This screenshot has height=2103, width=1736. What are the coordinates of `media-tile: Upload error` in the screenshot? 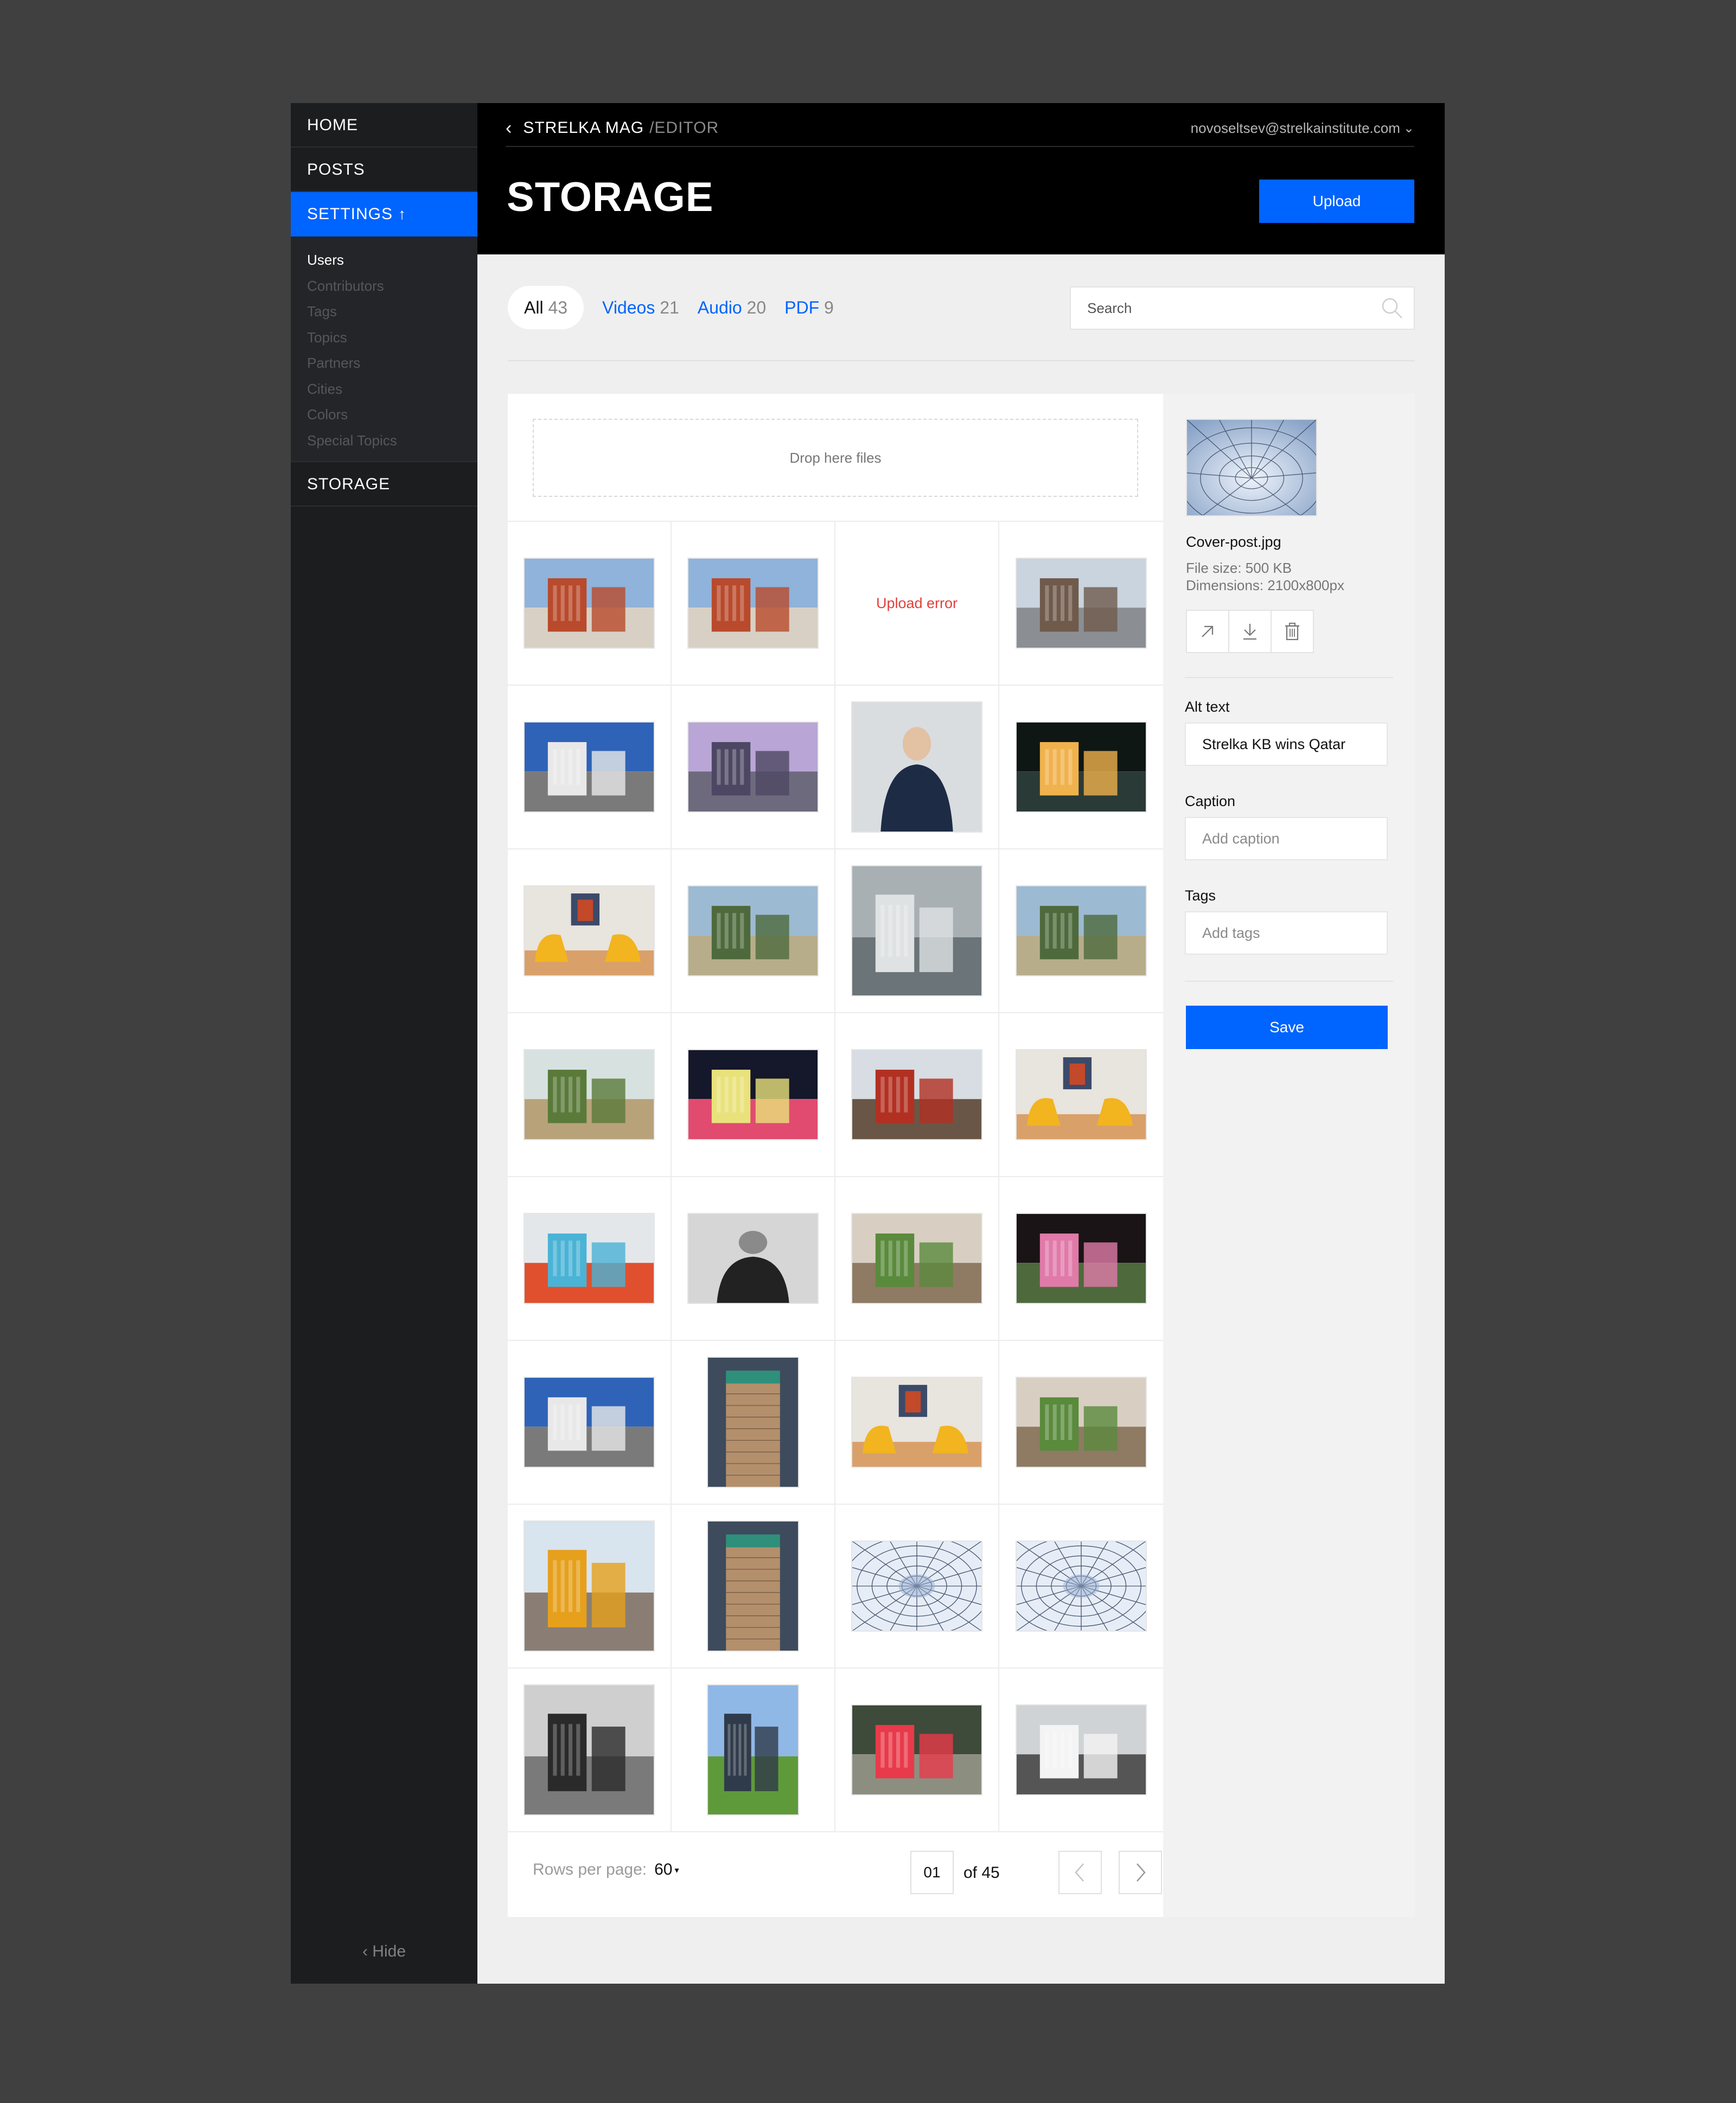 It's located at (917, 604).